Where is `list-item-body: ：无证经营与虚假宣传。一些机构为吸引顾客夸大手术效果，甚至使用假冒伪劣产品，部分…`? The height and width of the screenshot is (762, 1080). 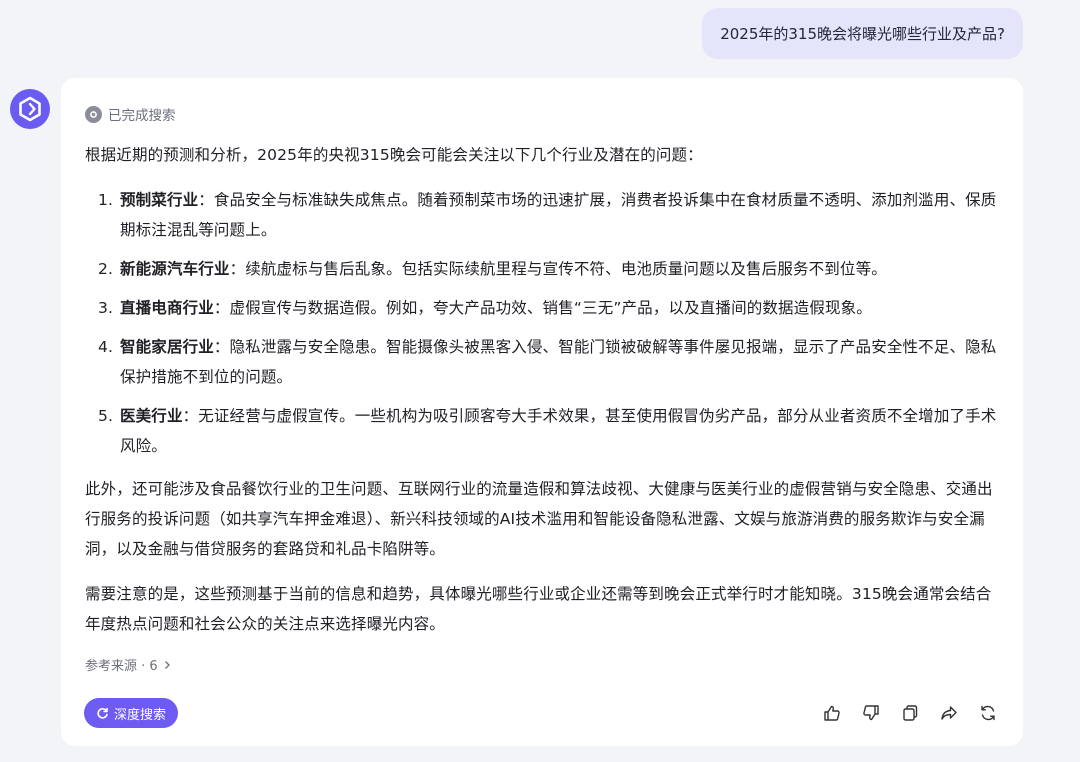
list-item-body: ：无证经营与虚假宣传。一些机构为吸引顾客夸大手术效果，甚至使用假冒伪劣产品，部分… is located at coordinates (558, 431).